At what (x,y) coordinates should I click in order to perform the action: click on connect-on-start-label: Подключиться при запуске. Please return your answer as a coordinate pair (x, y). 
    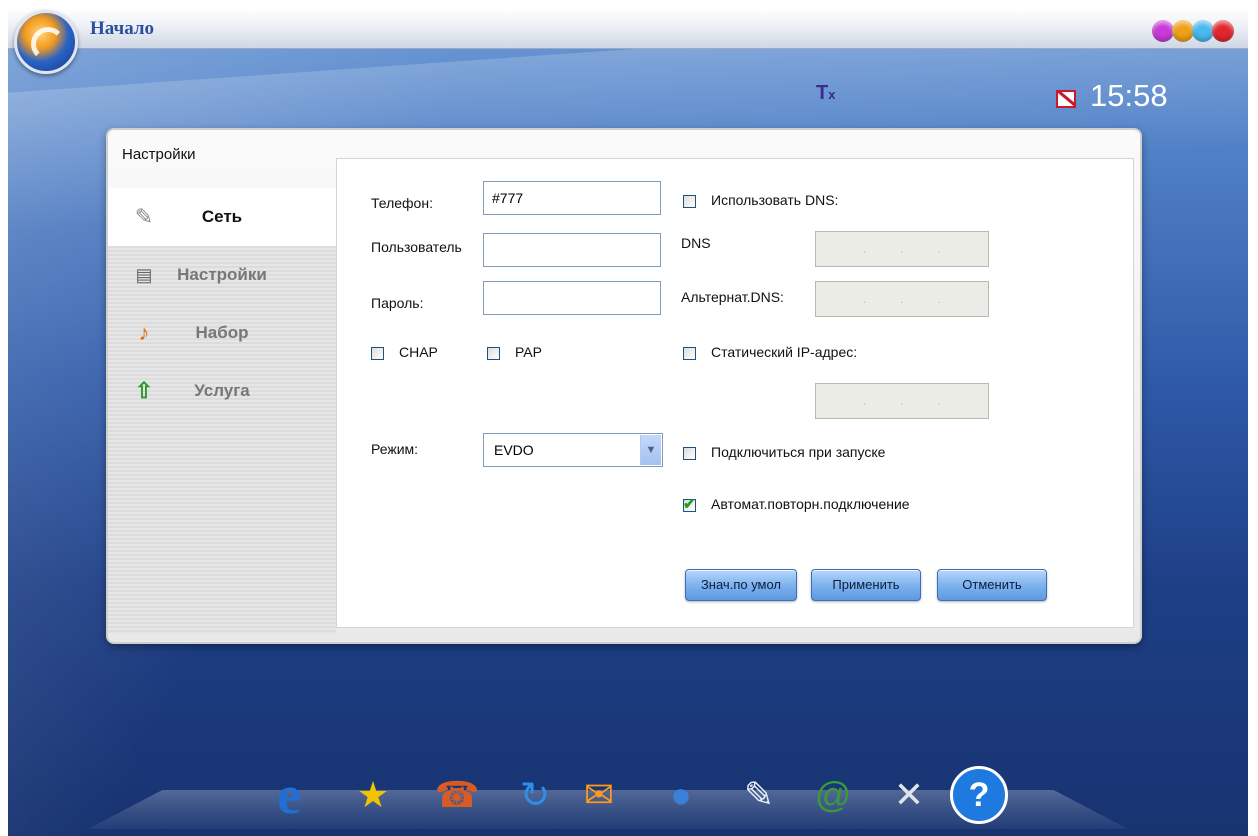
    Looking at the image, I should click on (798, 452).